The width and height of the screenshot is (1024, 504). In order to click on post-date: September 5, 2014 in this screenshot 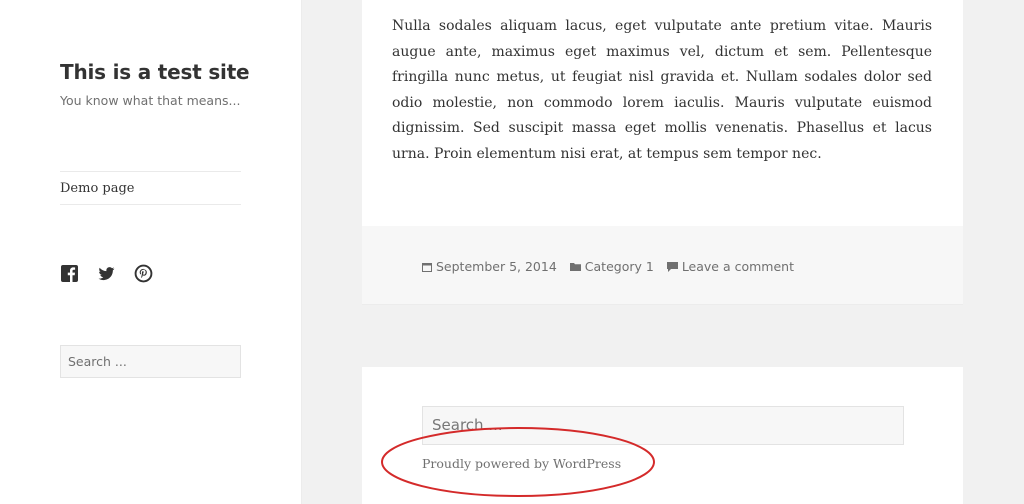, I will do `click(496, 266)`.